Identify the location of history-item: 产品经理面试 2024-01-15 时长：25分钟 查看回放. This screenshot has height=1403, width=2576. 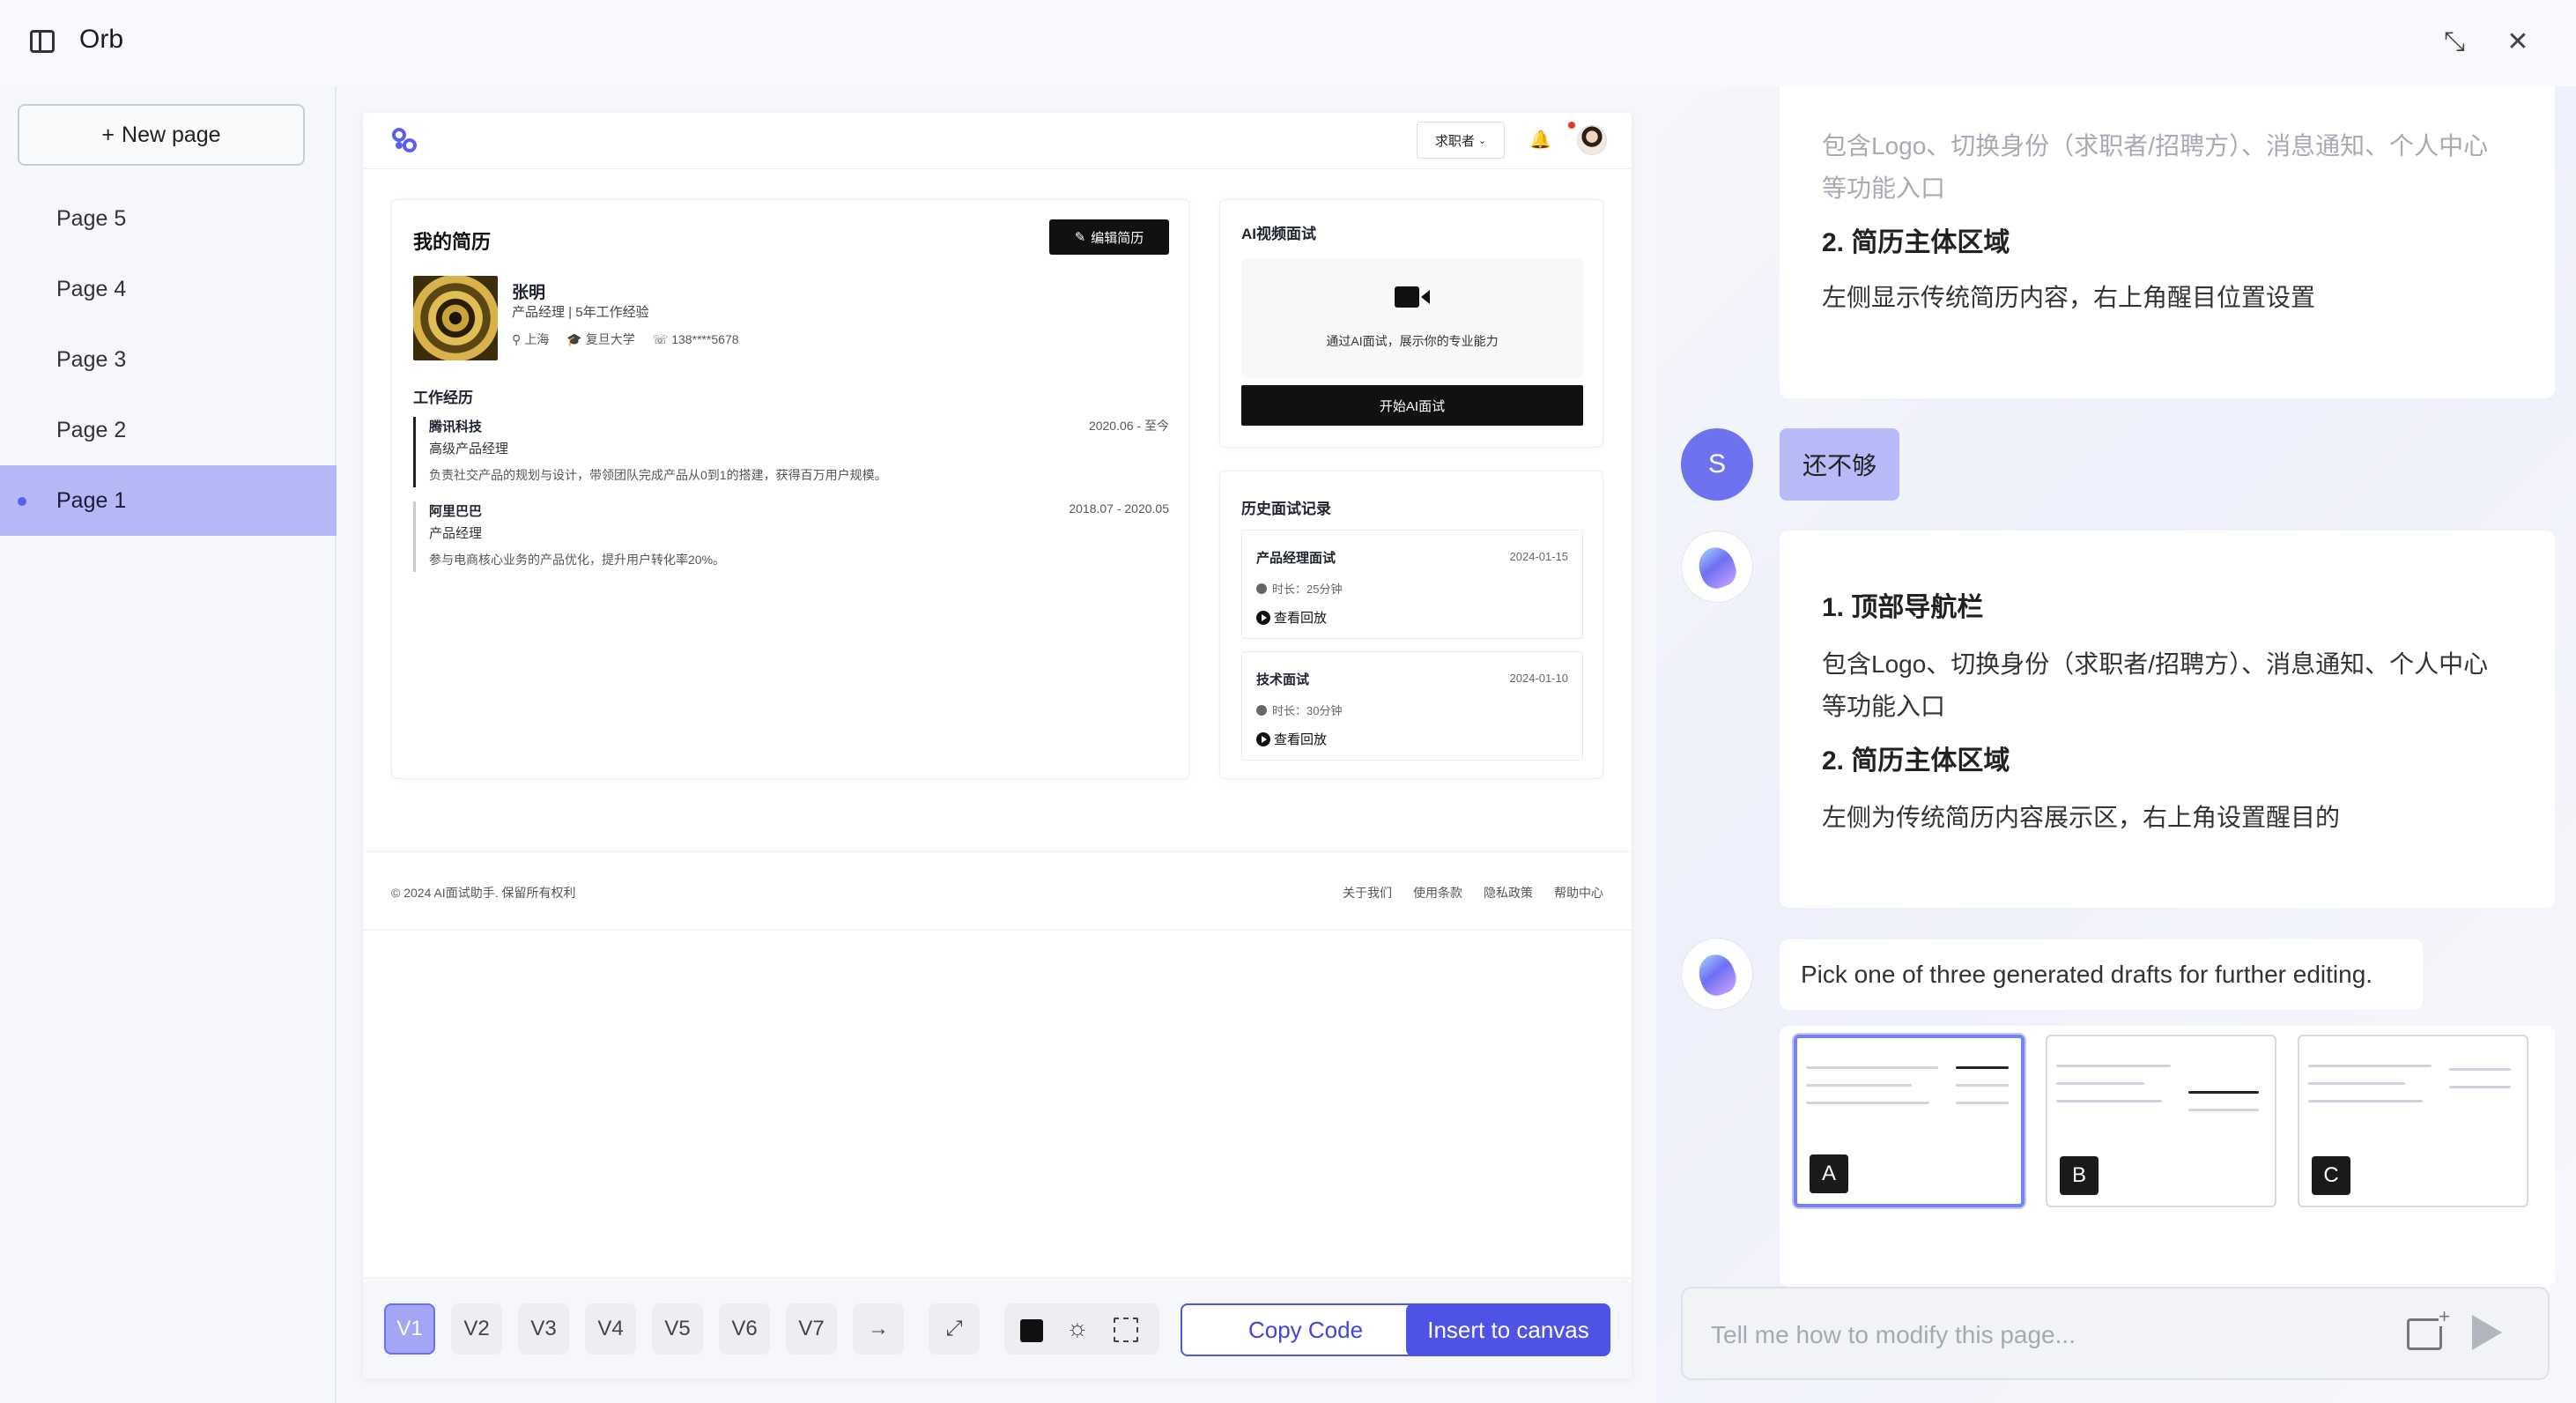
(1412, 584).